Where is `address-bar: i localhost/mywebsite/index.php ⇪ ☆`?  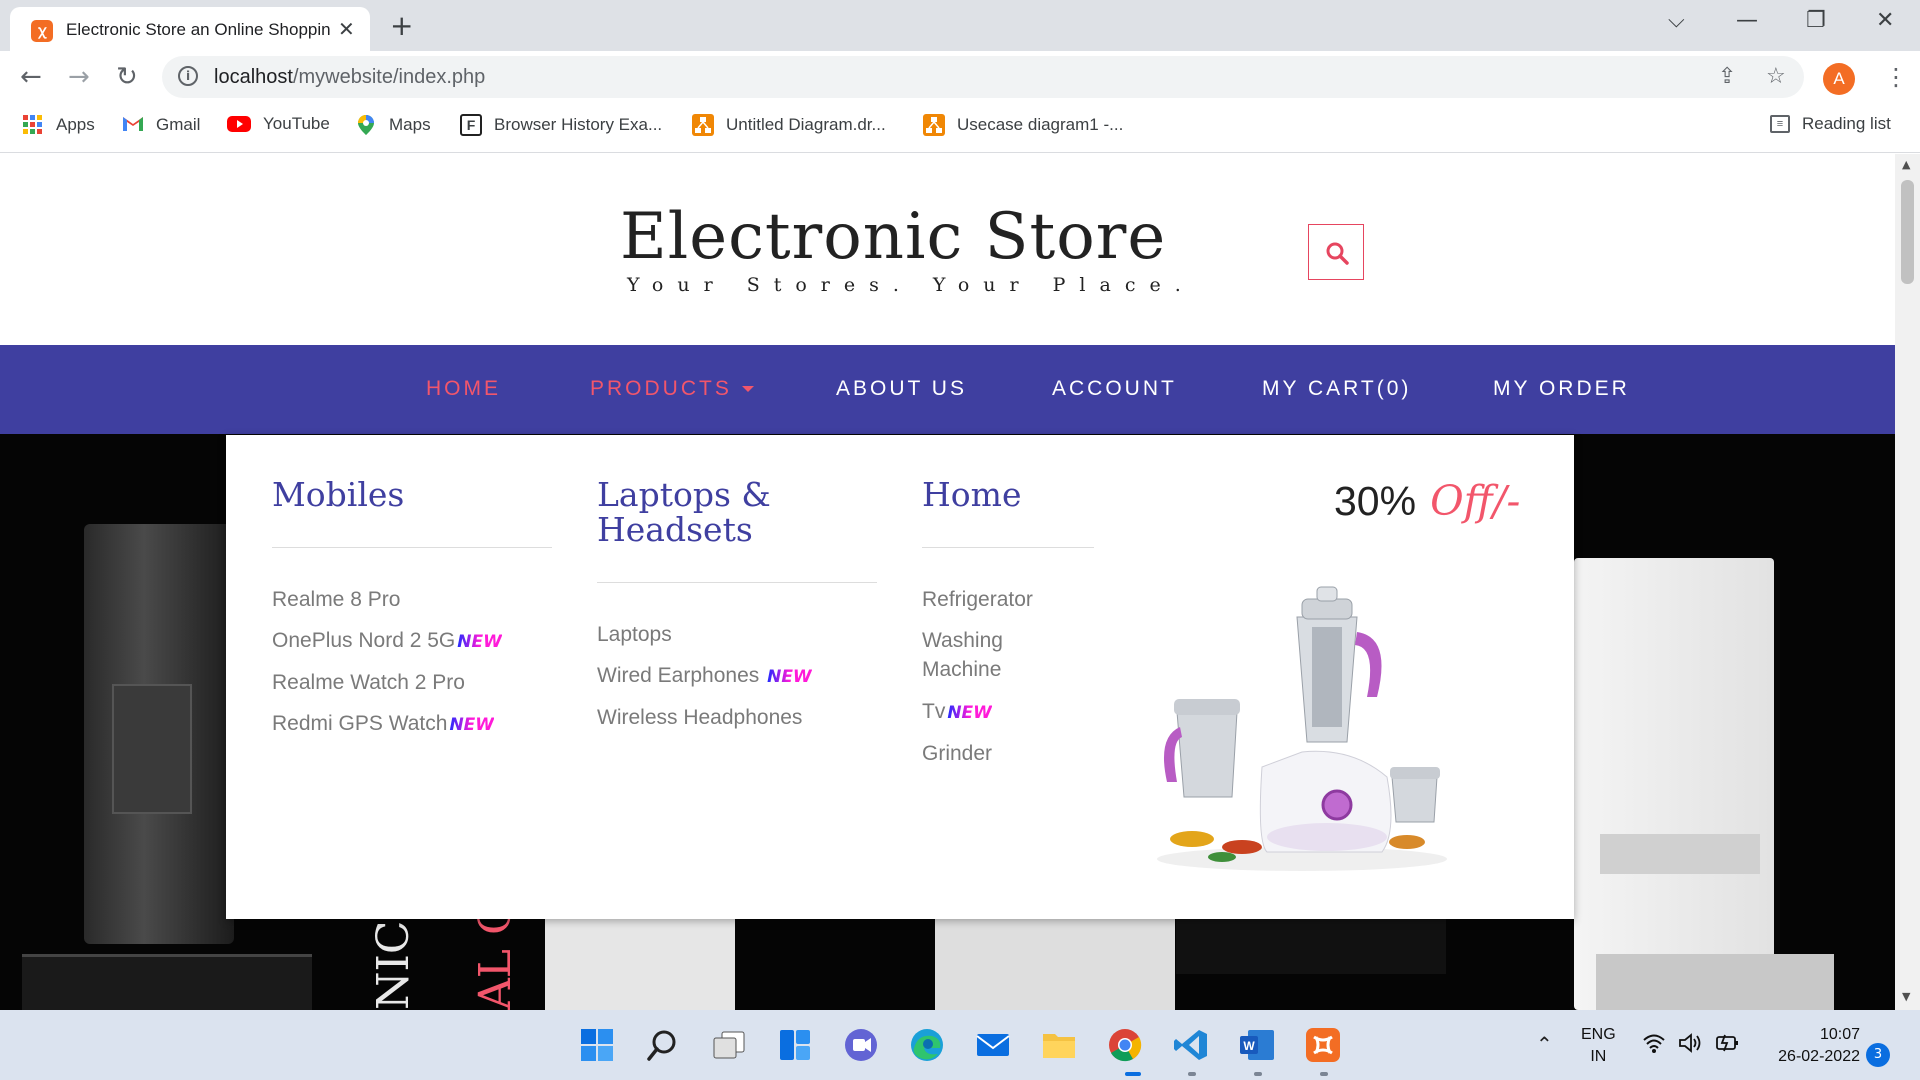
address-bar: i localhost/mywebsite/index.php ⇪ ☆ is located at coordinates (983, 77).